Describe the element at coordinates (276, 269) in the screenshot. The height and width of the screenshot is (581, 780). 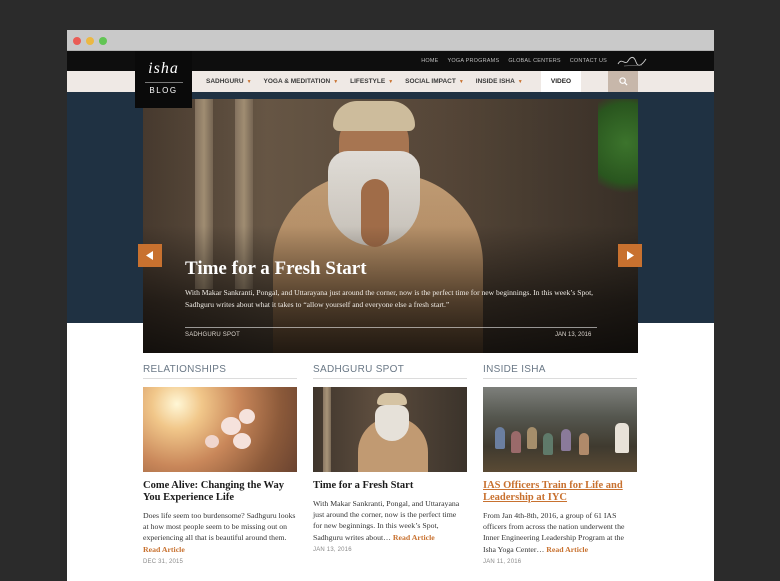
I see `hero-title: Time for a Fresh Start` at that location.